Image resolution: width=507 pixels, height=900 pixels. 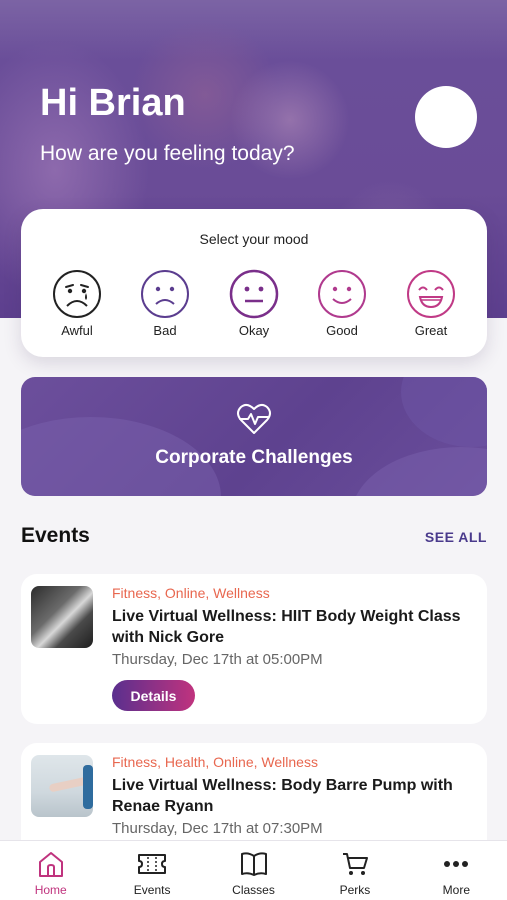 I want to click on cart-icon, so click(x=355, y=864).